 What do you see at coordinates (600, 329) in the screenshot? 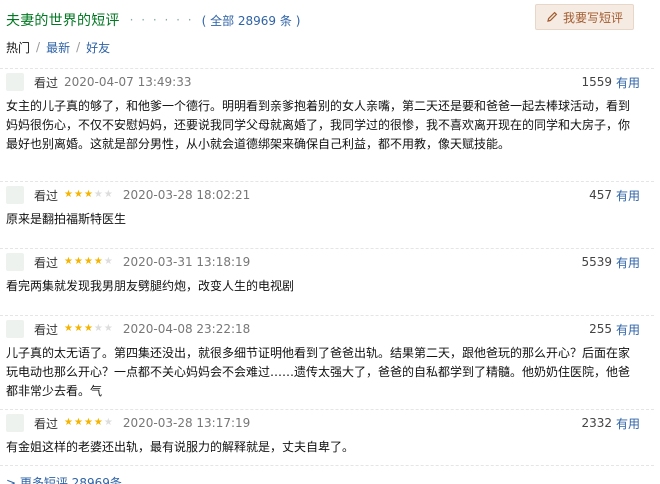
I see `vote-count: 255` at bounding box center [600, 329].